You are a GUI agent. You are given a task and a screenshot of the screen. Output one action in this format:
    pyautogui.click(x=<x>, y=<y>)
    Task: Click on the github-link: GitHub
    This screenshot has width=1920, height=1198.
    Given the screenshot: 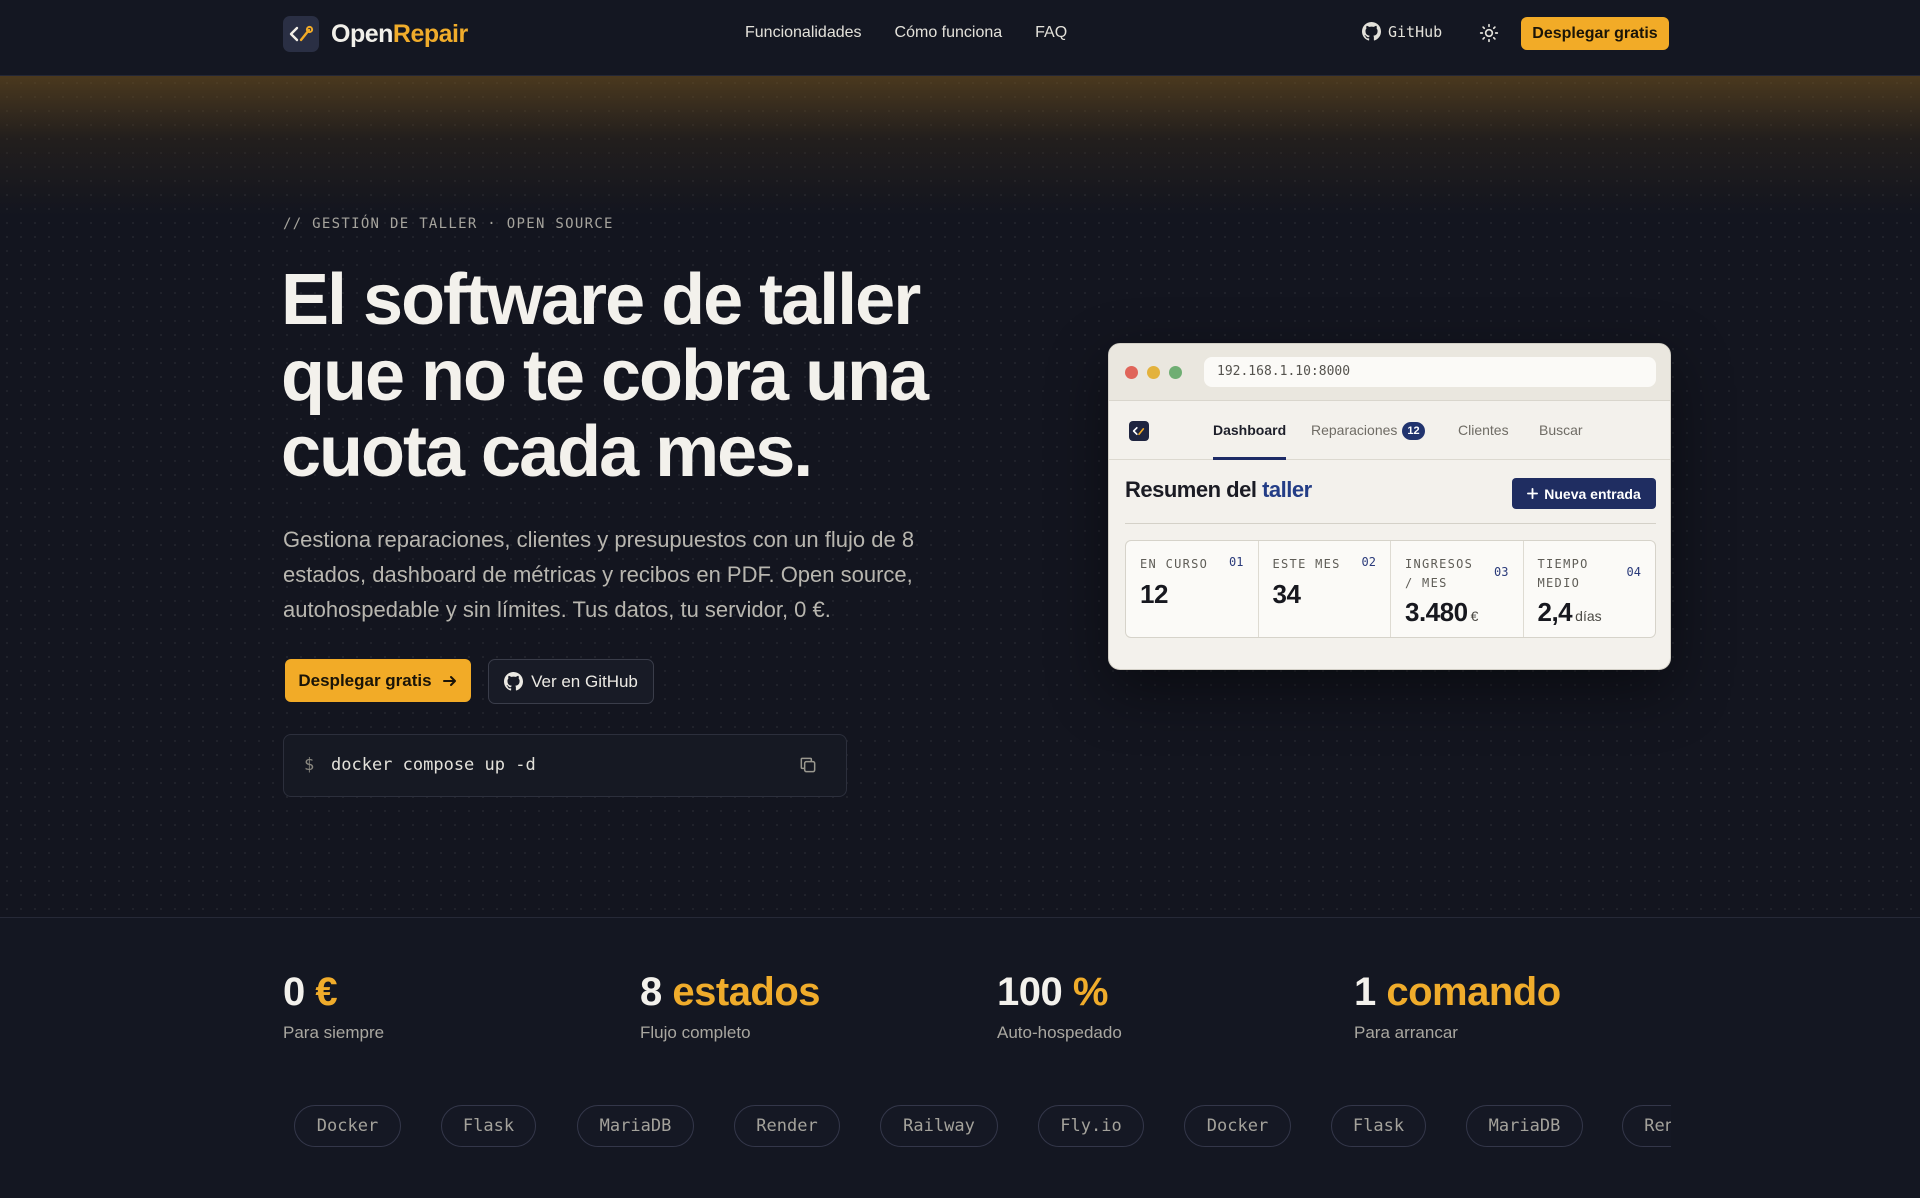 What is the action you would take?
    pyautogui.click(x=1402, y=31)
    